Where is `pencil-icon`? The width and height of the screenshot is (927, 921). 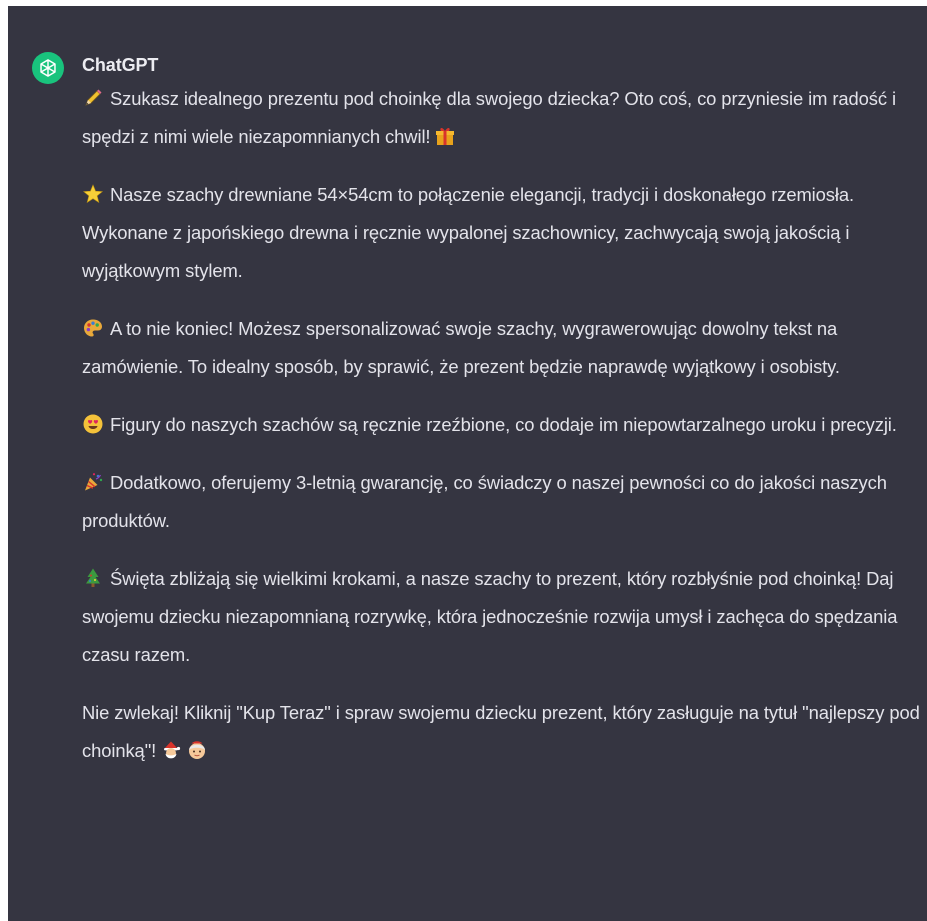
pencil-icon is located at coordinates (93, 98).